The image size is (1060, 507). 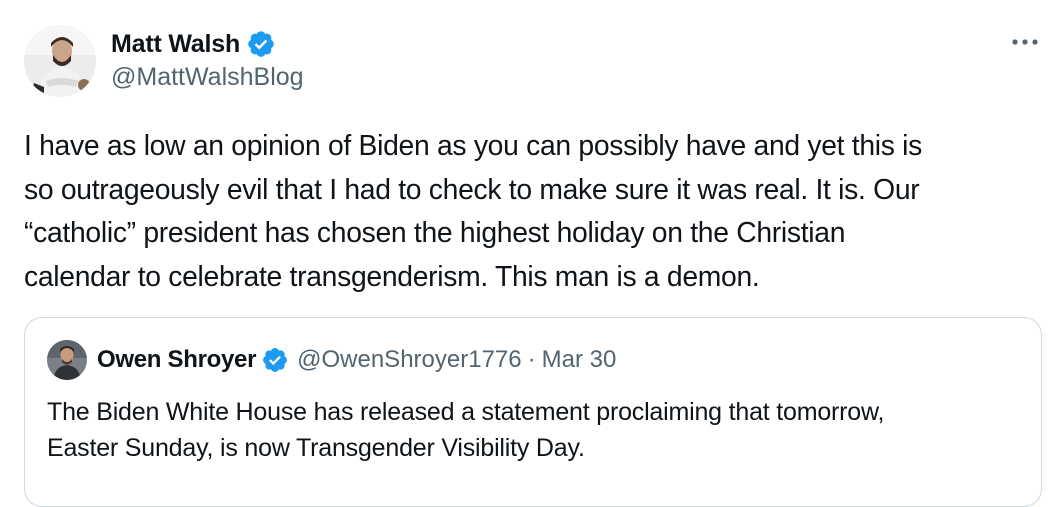 I want to click on author-name-row: Matt Walsh, so click(x=193, y=44).